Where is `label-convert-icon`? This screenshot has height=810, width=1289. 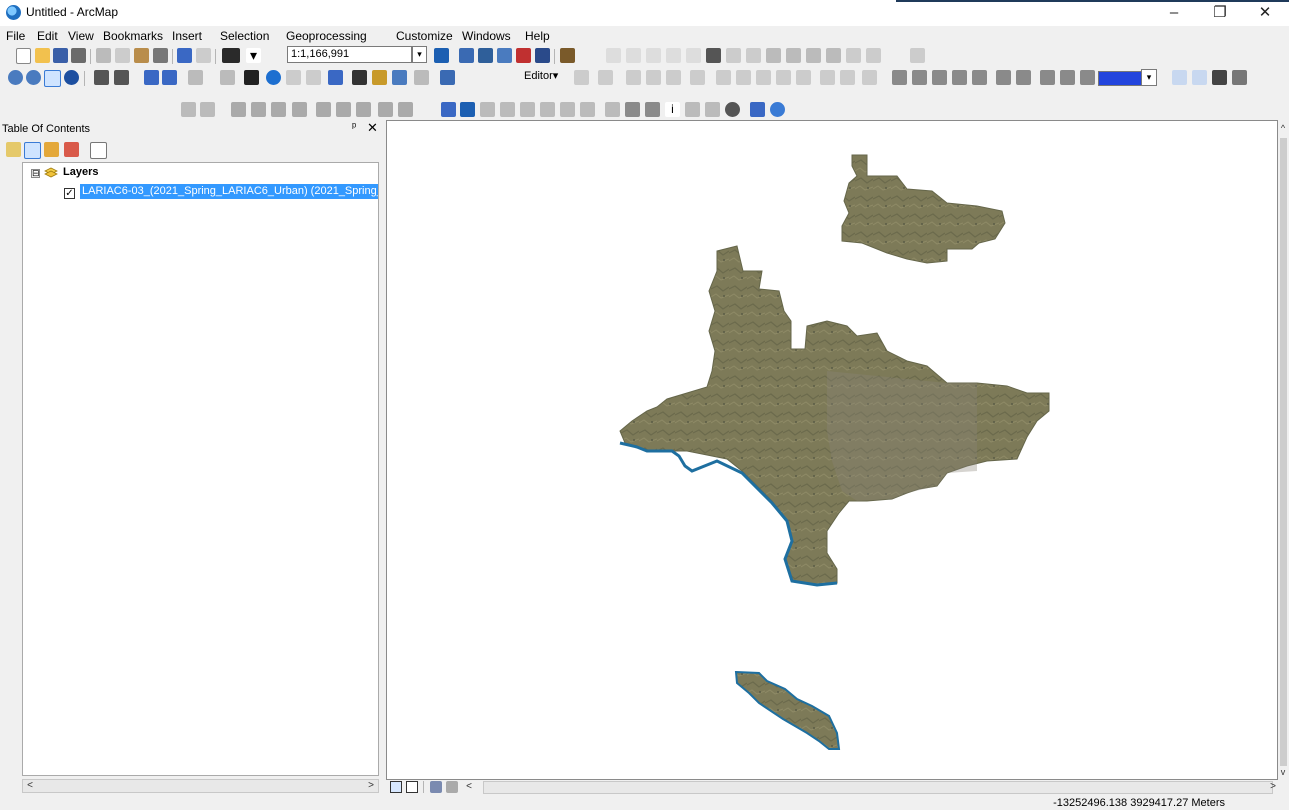 label-convert-icon is located at coordinates (385, 109).